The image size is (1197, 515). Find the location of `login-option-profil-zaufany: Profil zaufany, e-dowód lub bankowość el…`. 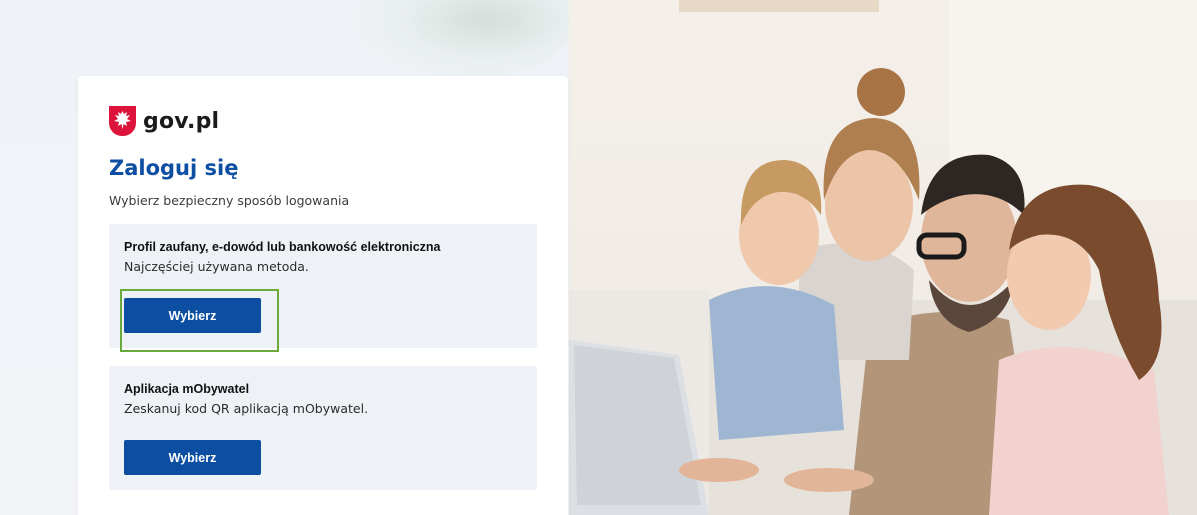

login-option-profil-zaufany: Profil zaufany, e-dowód lub bankowość el… is located at coordinates (323, 286).